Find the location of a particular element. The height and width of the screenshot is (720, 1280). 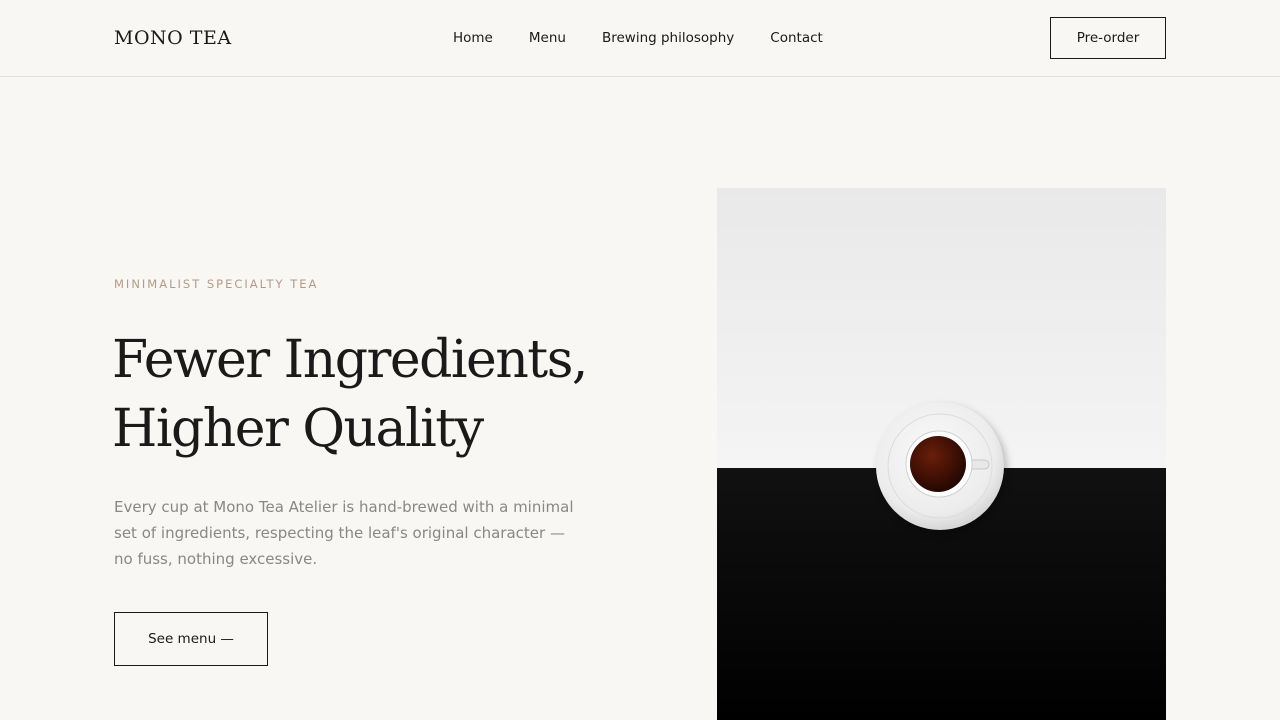

nav-link-contact: Contact is located at coordinates (796, 38).